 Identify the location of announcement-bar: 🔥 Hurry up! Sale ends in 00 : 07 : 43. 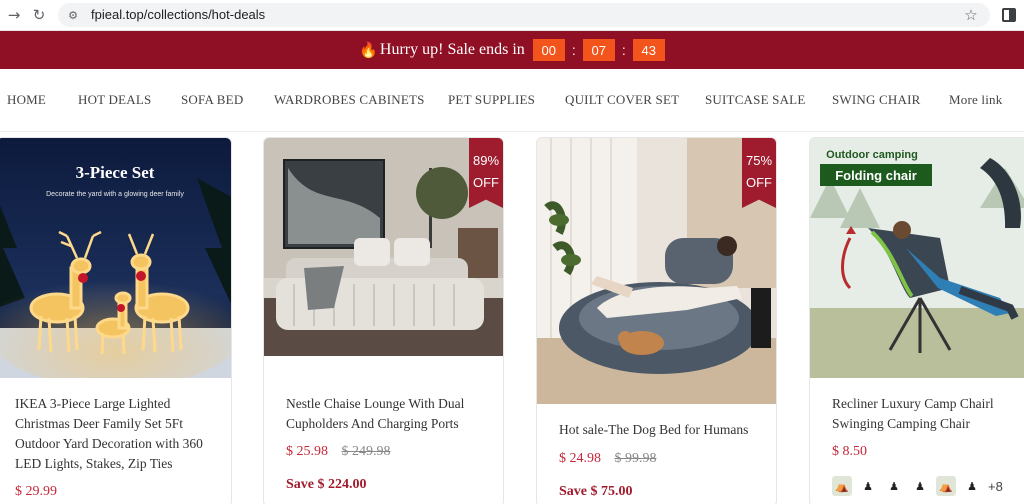
(512, 50).